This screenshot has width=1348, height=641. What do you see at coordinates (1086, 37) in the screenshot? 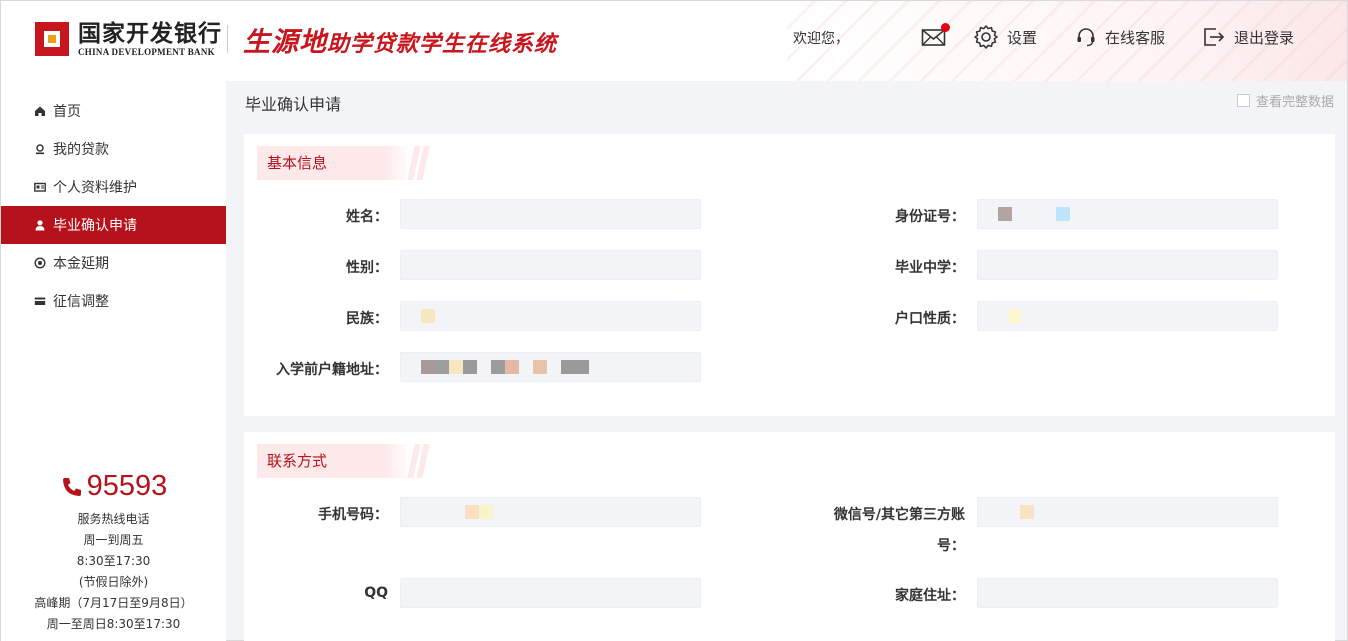
I see `headset-icon` at bounding box center [1086, 37].